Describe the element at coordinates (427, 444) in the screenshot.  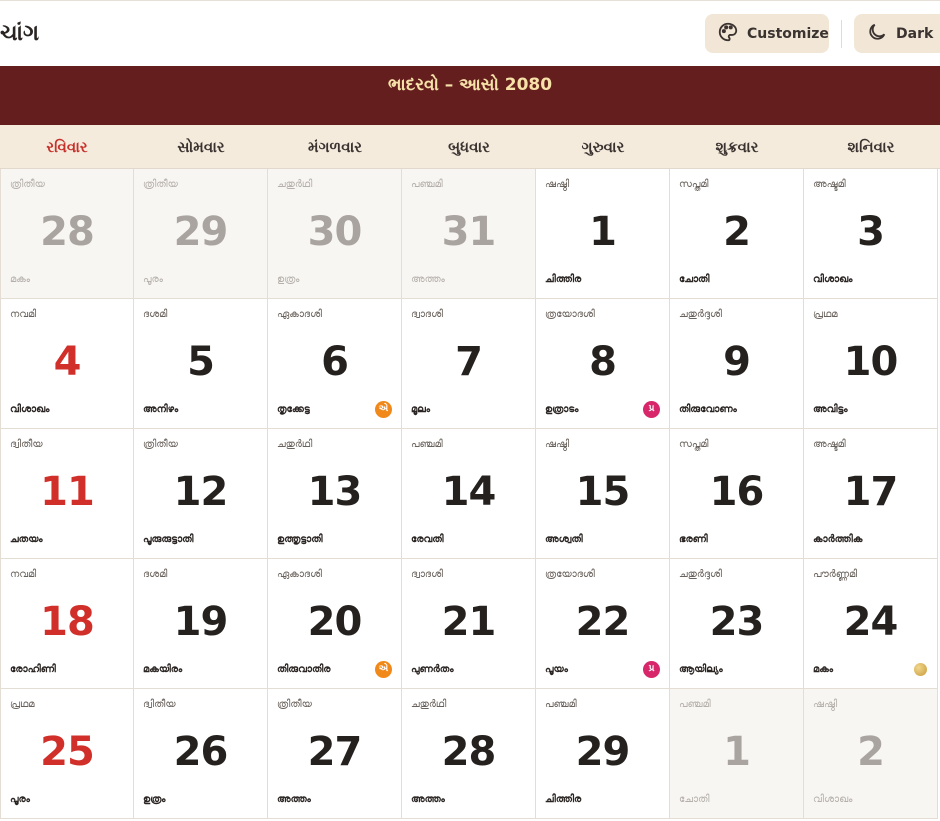
I see `tithi-label: പഞ്ചമി` at that location.